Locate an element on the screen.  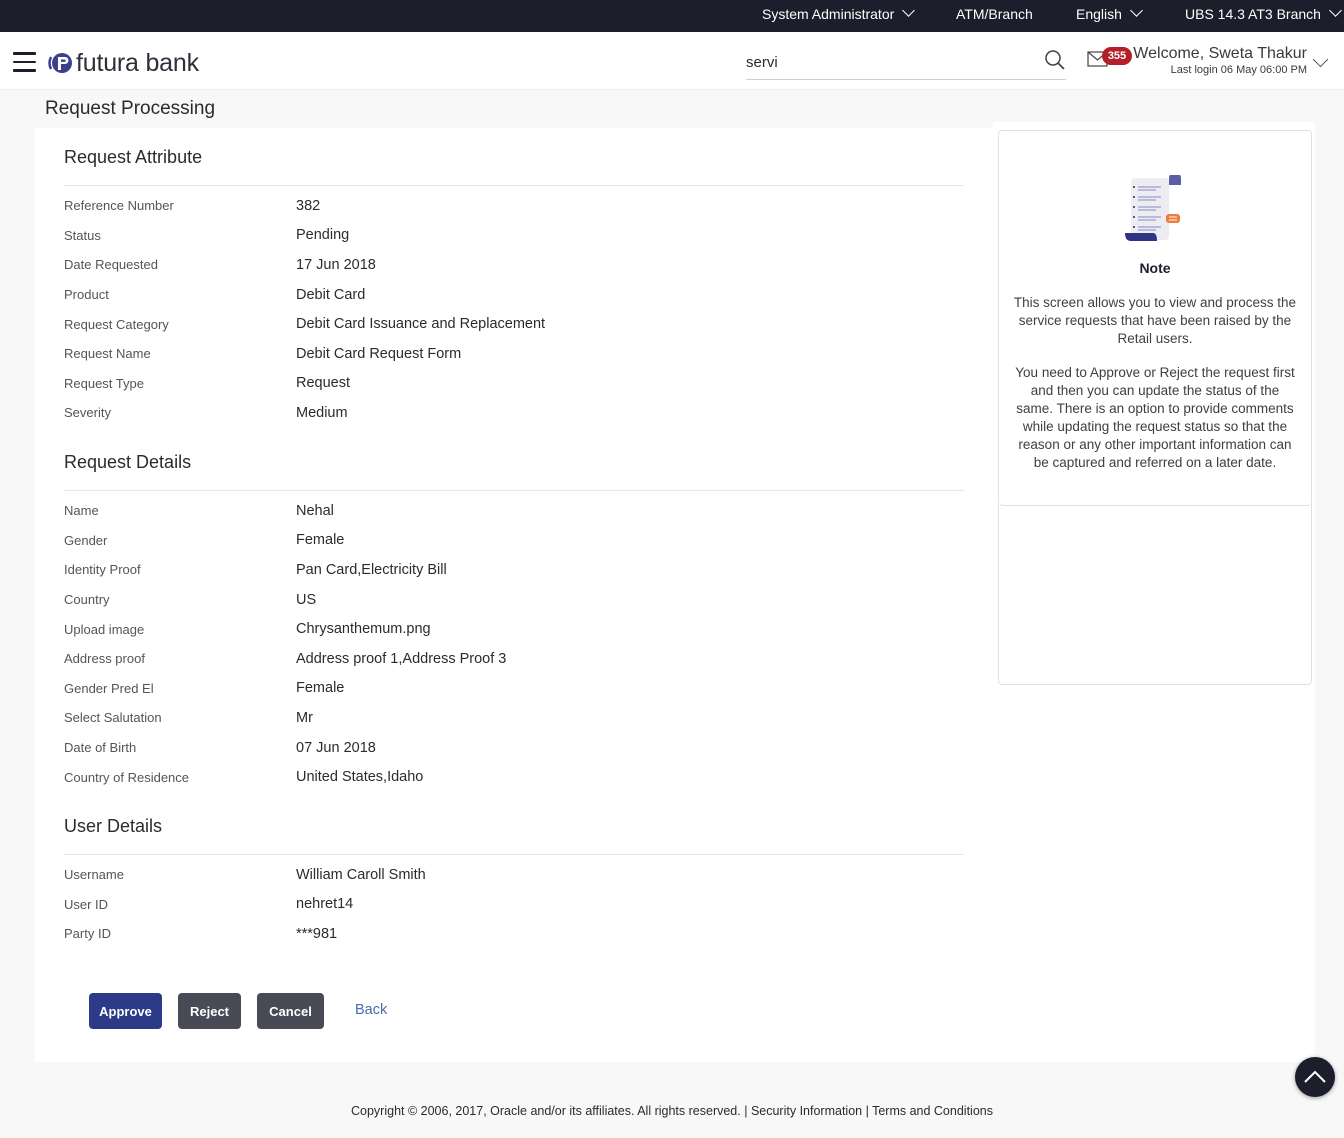
detail-label: Severity is located at coordinates (87, 413).